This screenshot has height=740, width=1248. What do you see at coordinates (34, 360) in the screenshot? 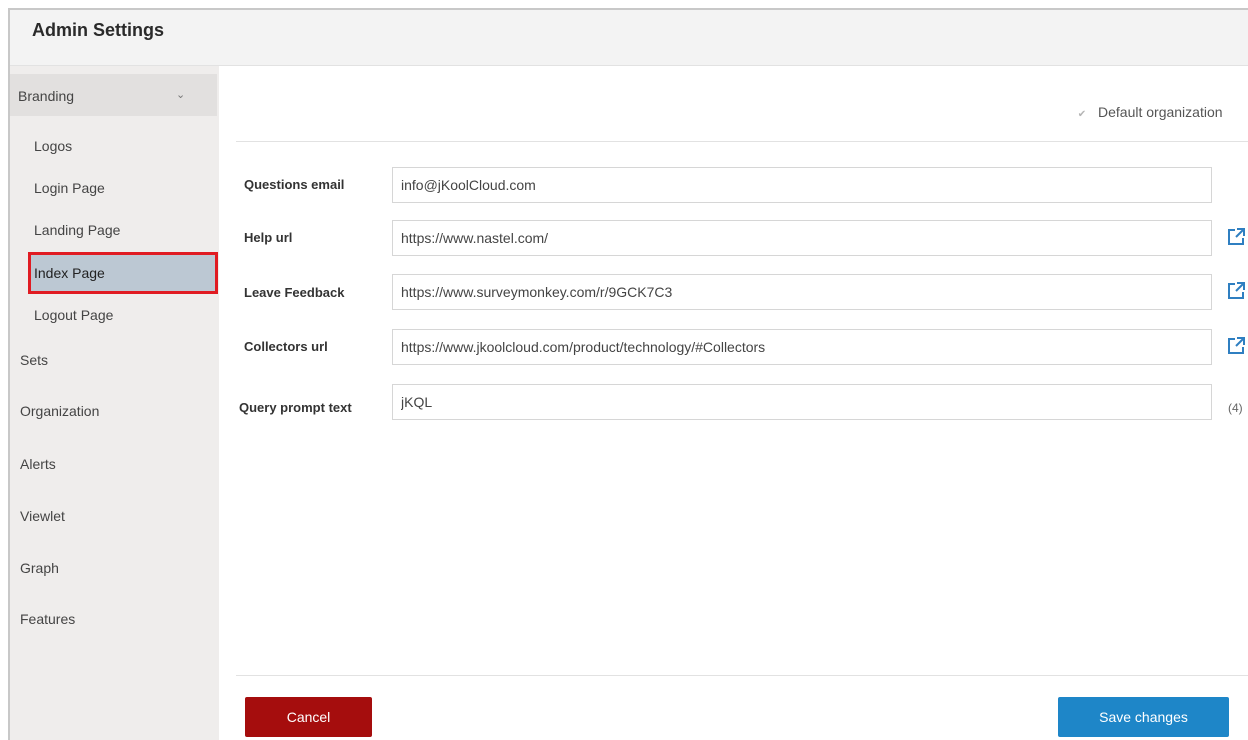
I see `sidebar-item-sets: Sets` at bounding box center [34, 360].